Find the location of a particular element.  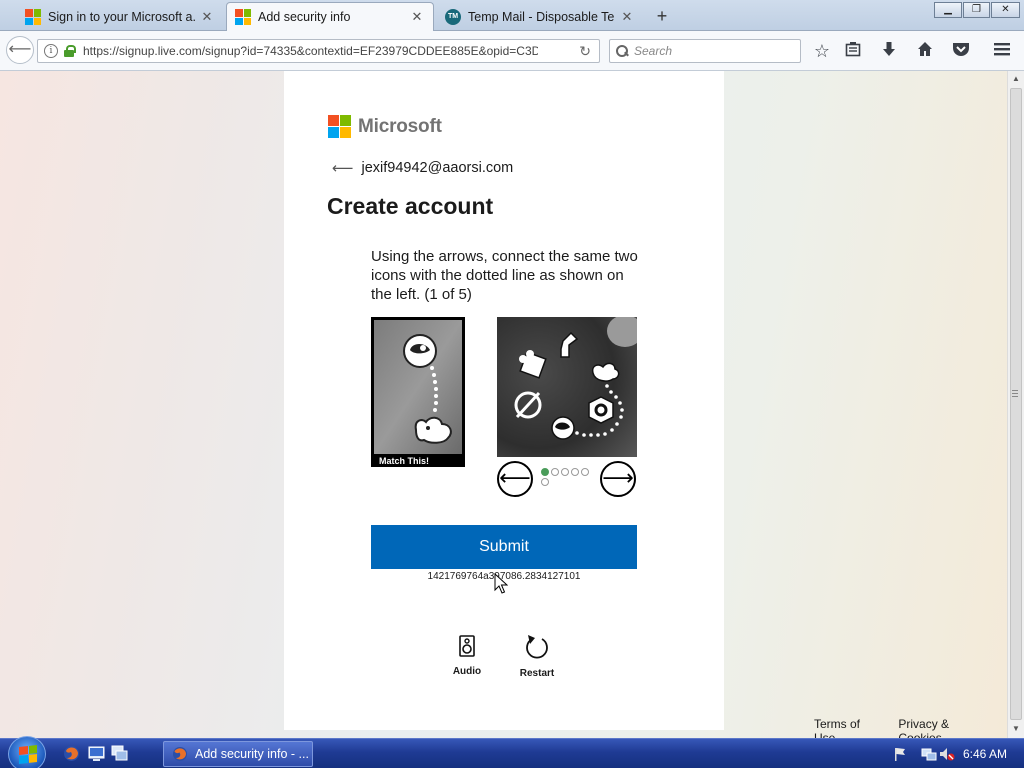

sample-caption: Match This! is located at coordinates (404, 461).